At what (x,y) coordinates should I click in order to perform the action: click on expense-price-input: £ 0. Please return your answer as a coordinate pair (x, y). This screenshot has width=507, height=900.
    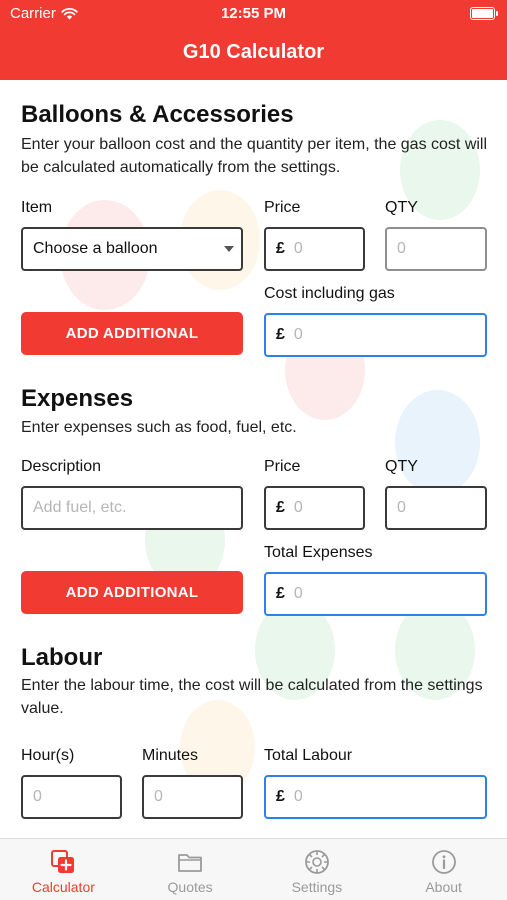
    Looking at the image, I should click on (314, 508).